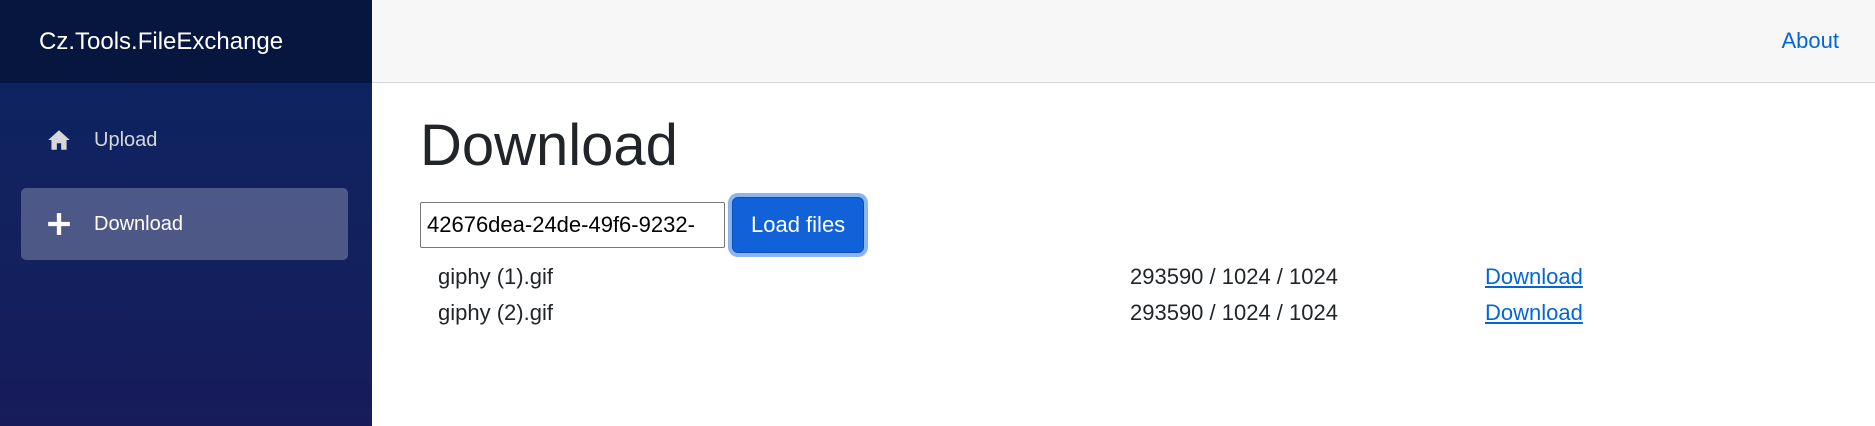  I want to click on load-files-button: Load files, so click(798, 224).